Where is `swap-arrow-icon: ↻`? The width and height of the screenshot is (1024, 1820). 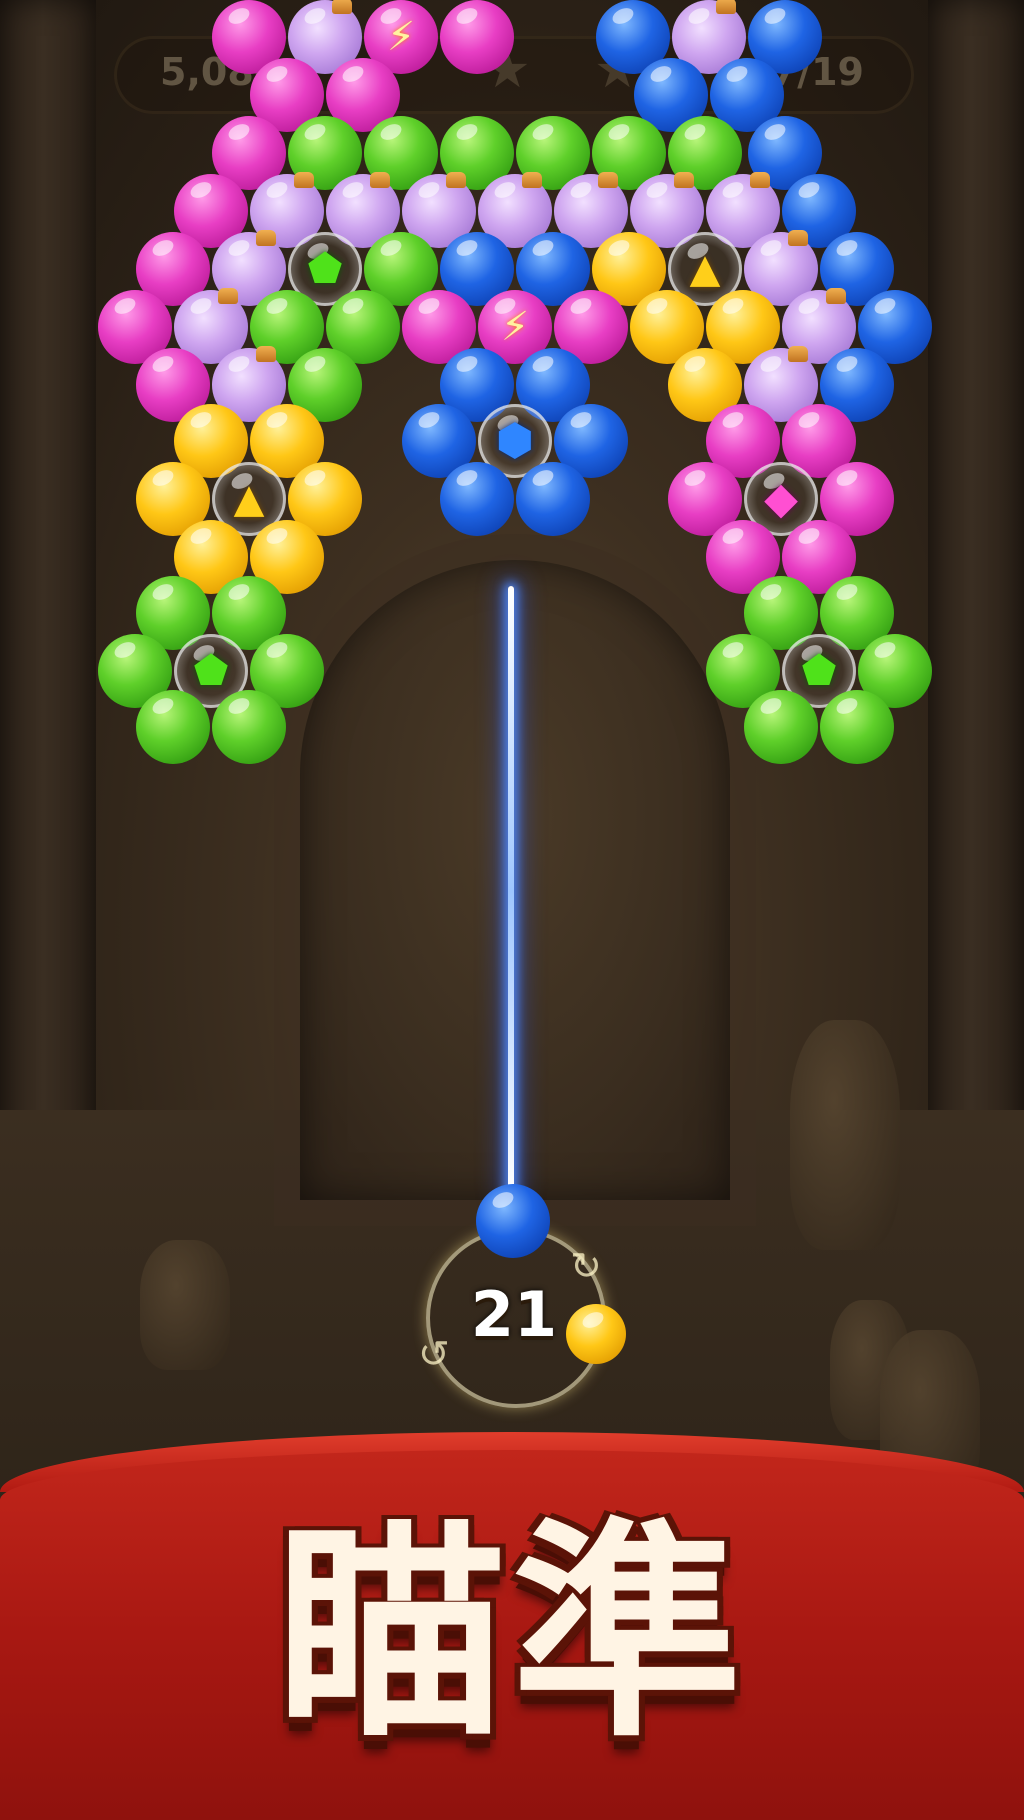 swap-arrow-icon: ↻ is located at coordinates (586, 1266).